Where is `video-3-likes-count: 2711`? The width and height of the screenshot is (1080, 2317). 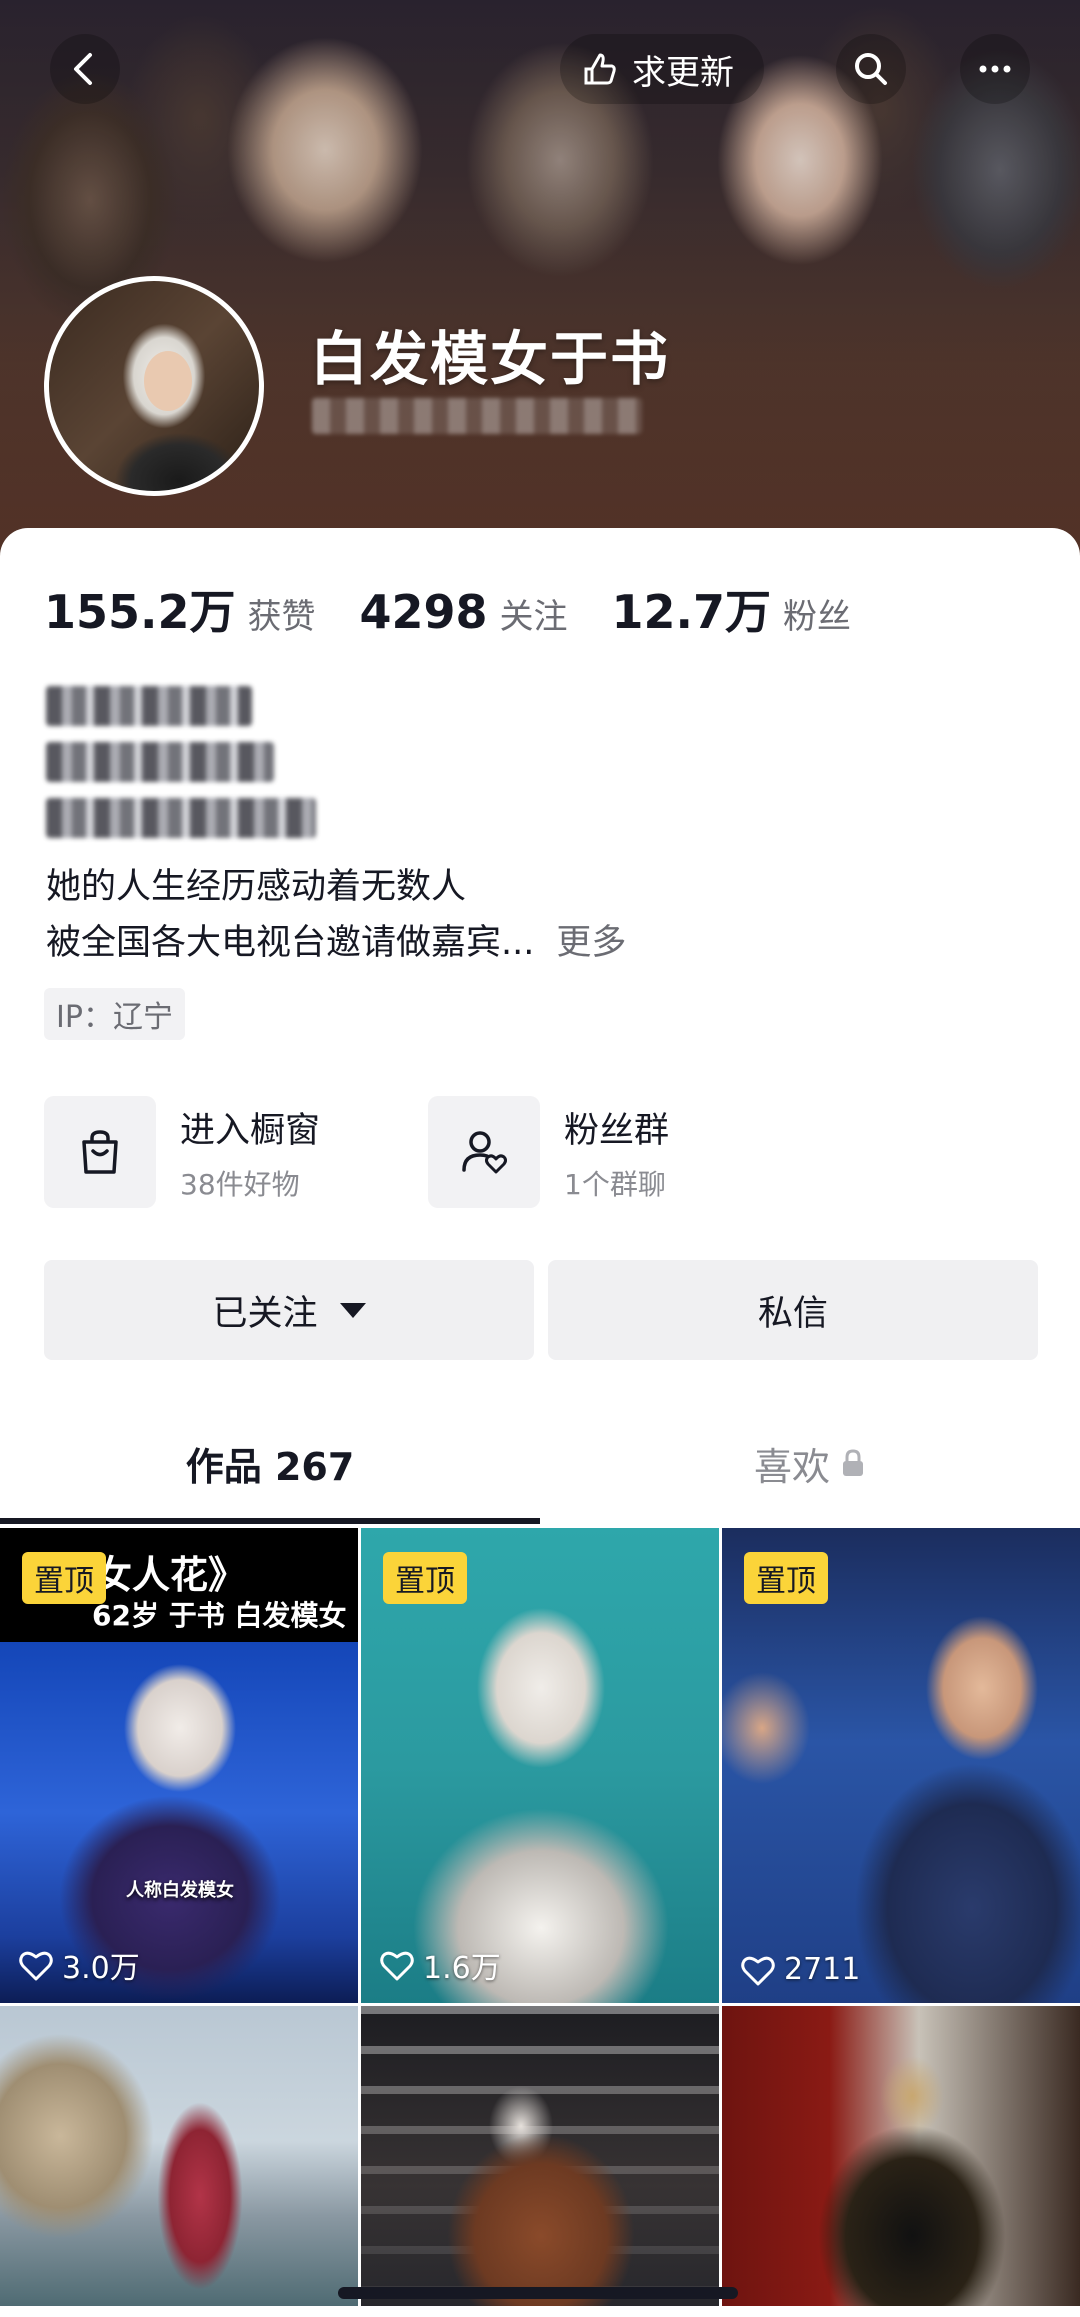 video-3-likes-count: 2711 is located at coordinates (822, 1969).